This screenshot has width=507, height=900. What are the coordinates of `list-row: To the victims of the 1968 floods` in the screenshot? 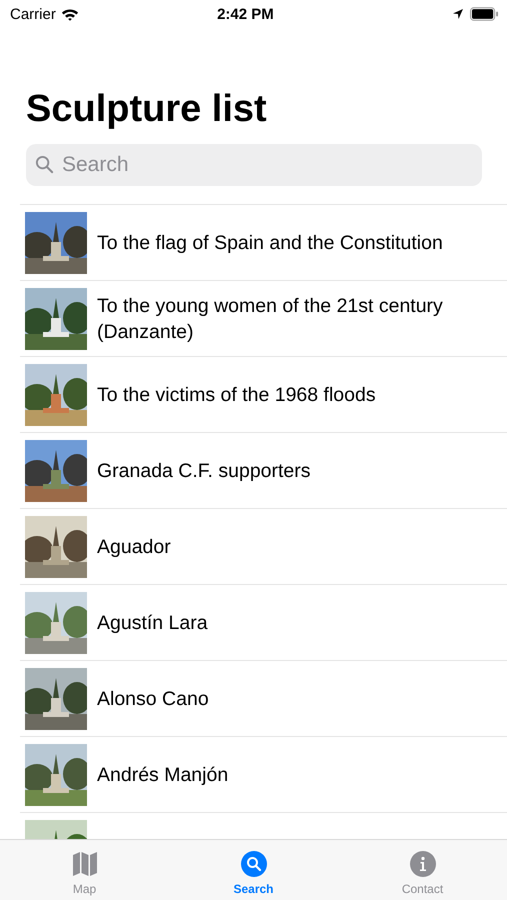 It's located at (263, 395).